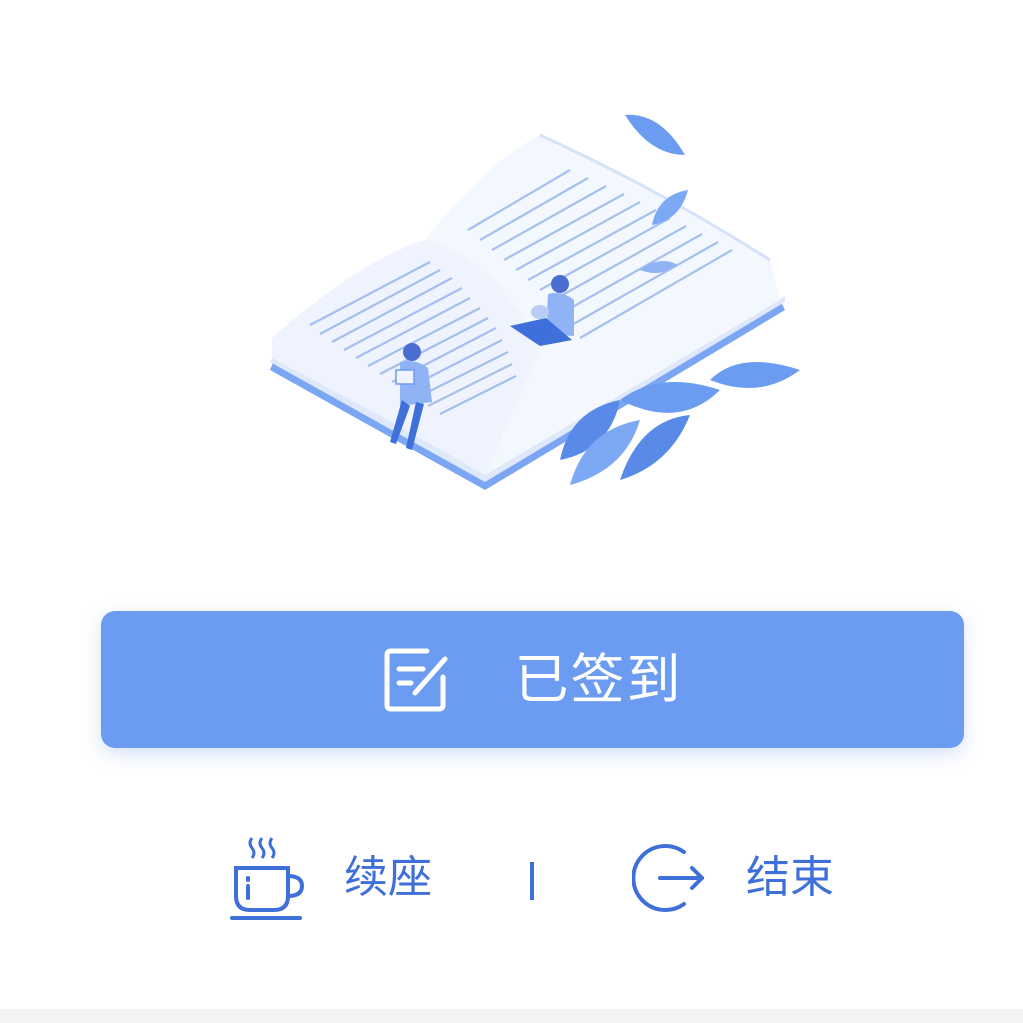  Describe the element at coordinates (511, 1016) in the screenshot. I see `bottom-divider` at that location.